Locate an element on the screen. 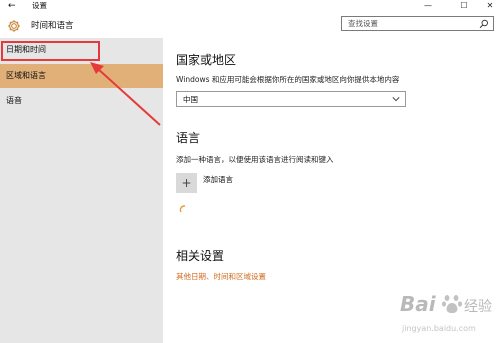 The width and height of the screenshot is (500, 343). plus-icon: + is located at coordinates (186, 183).